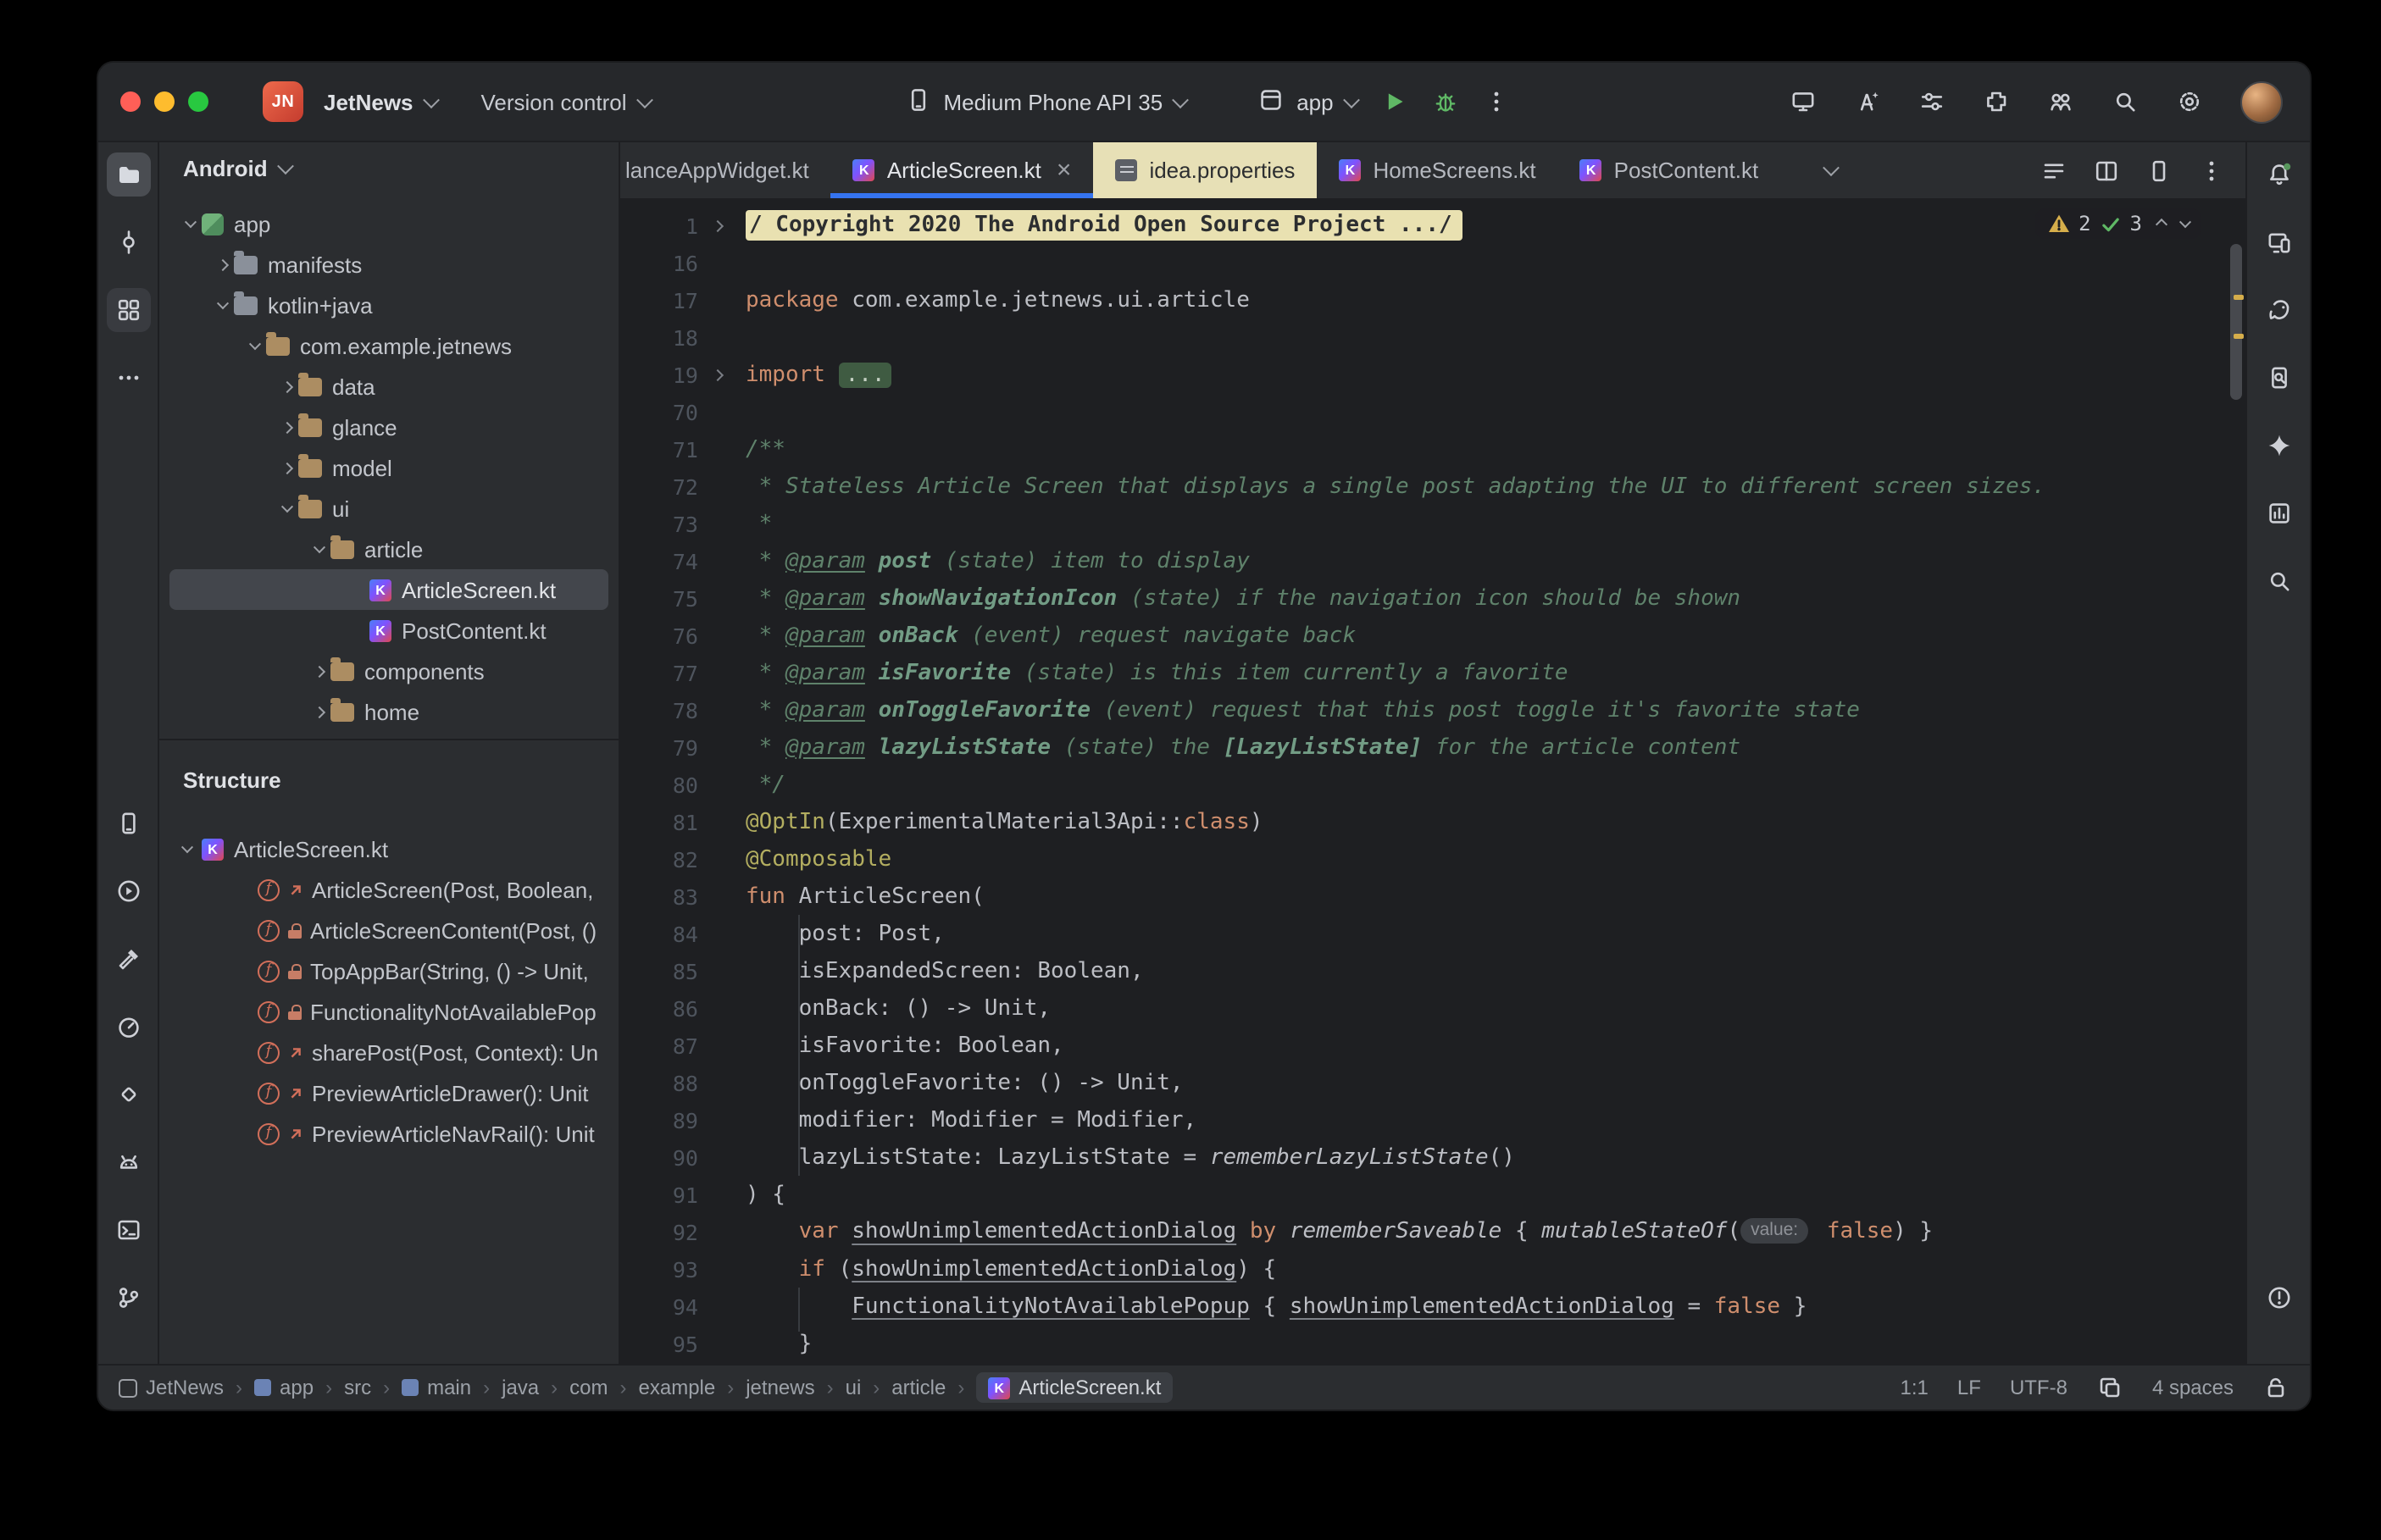 This screenshot has width=2381, height=1540. What do you see at coordinates (1206, 170) in the screenshot?
I see `tab-idea-properties: idea.properties` at bounding box center [1206, 170].